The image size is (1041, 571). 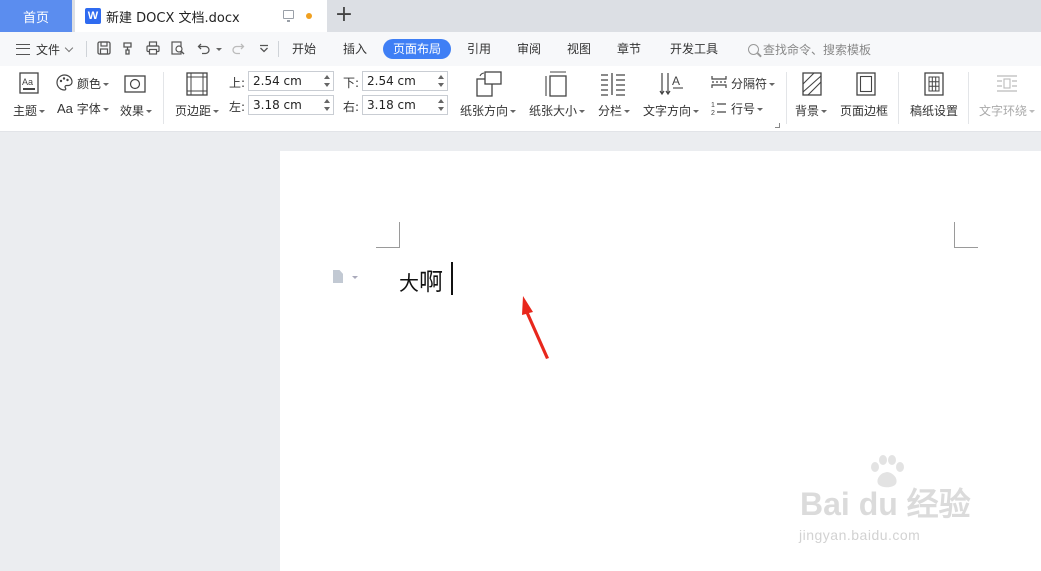 What do you see at coordinates (553, 111) in the screenshot?
I see `paper-size-label: 纸张大小` at bounding box center [553, 111].